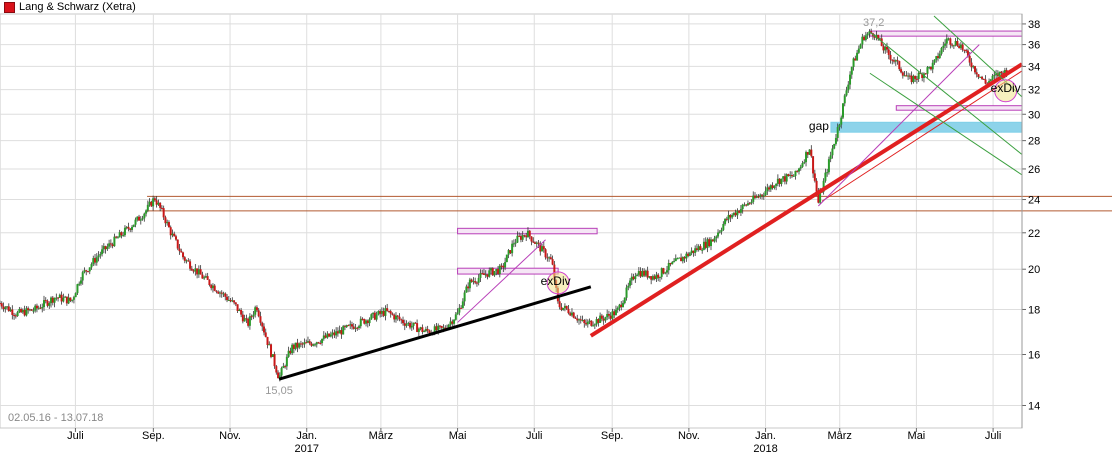  Describe the element at coordinates (1034, 270) in the screenshot. I see `y-tick-label: 20` at that location.